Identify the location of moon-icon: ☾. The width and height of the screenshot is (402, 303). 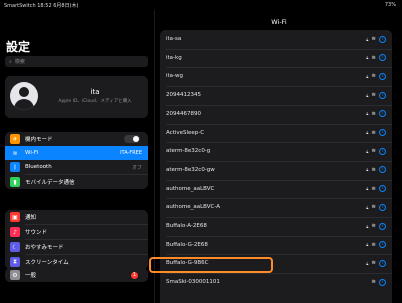
(15, 247).